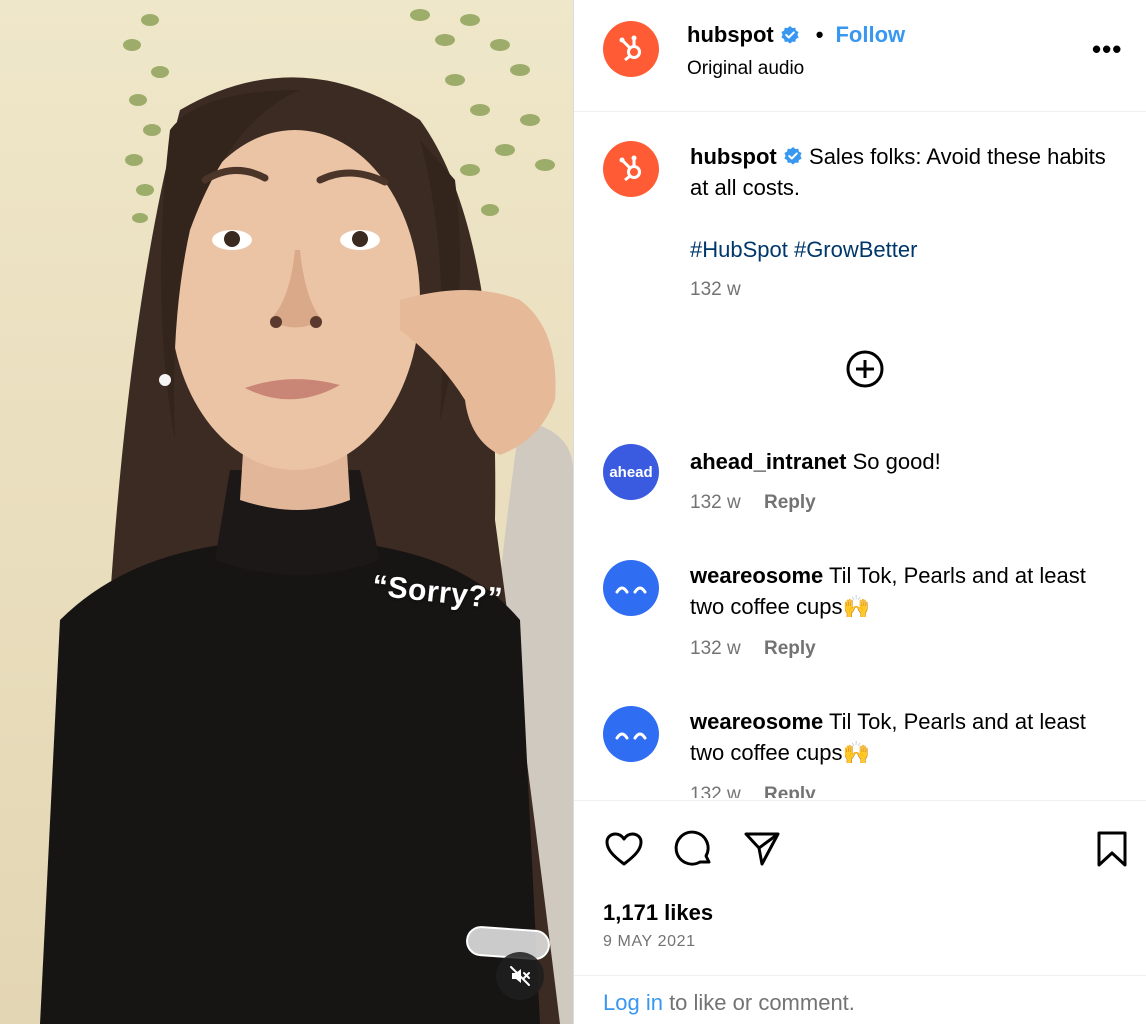 This screenshot has height=1024, width=1146. Describe the element at coordinates (745, 69) in the screenshot. I see `audio-link: Original audio` at that location.